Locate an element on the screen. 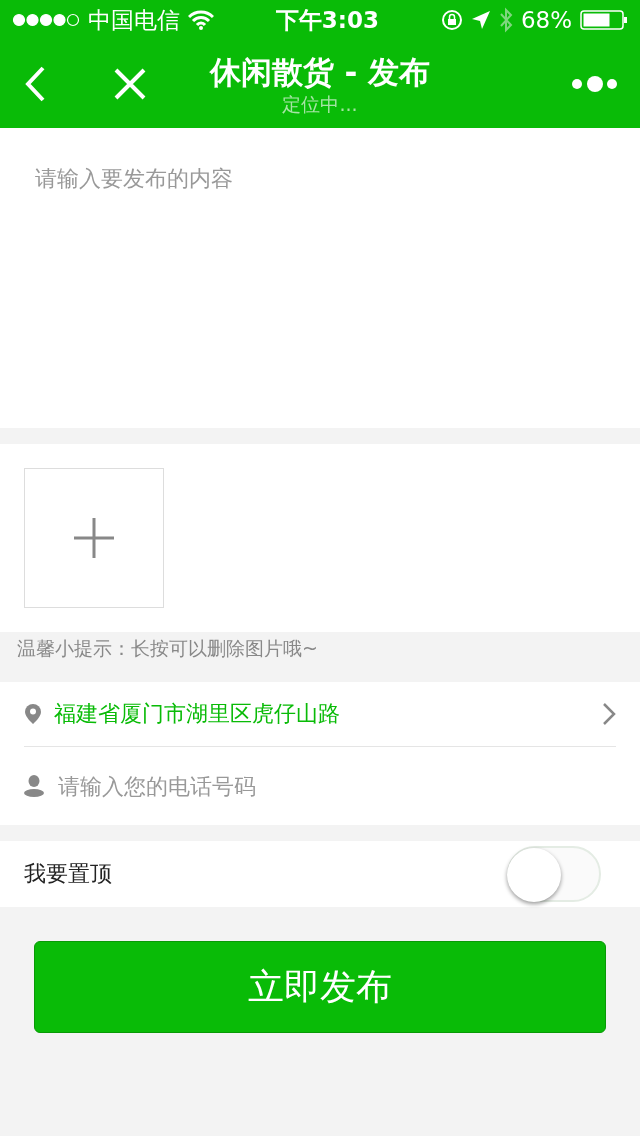 This screenshot has height=1136, width=640. location-arrow-icon is located at coordinates (480, 20).